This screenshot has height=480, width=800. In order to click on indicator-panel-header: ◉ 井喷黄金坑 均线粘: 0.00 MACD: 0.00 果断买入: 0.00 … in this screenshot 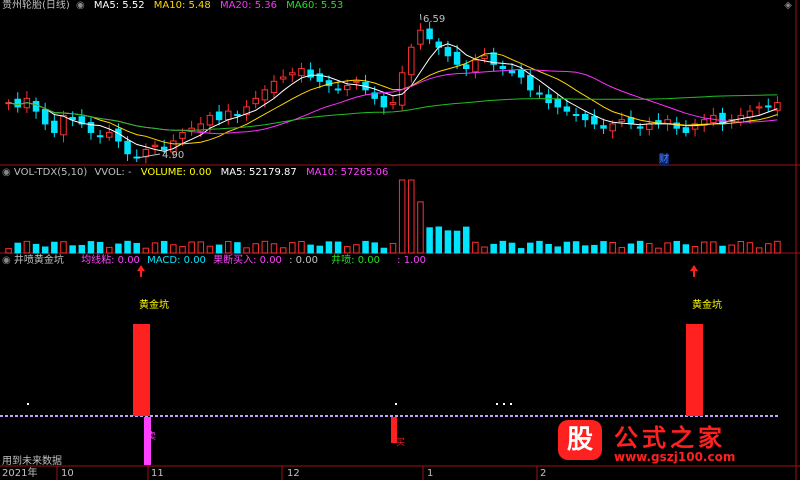, I will do `click(214, 261)`.